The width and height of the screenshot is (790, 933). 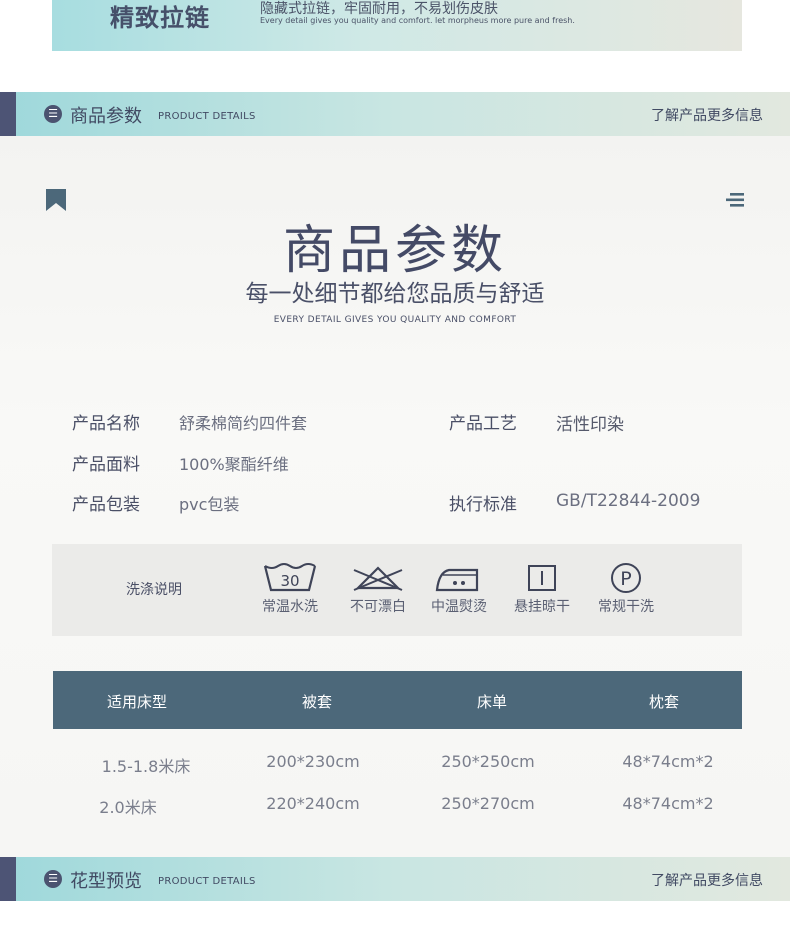 I want to click on wash-item-hang-dry: 悬挂晾干, so click(x=542, y=589).